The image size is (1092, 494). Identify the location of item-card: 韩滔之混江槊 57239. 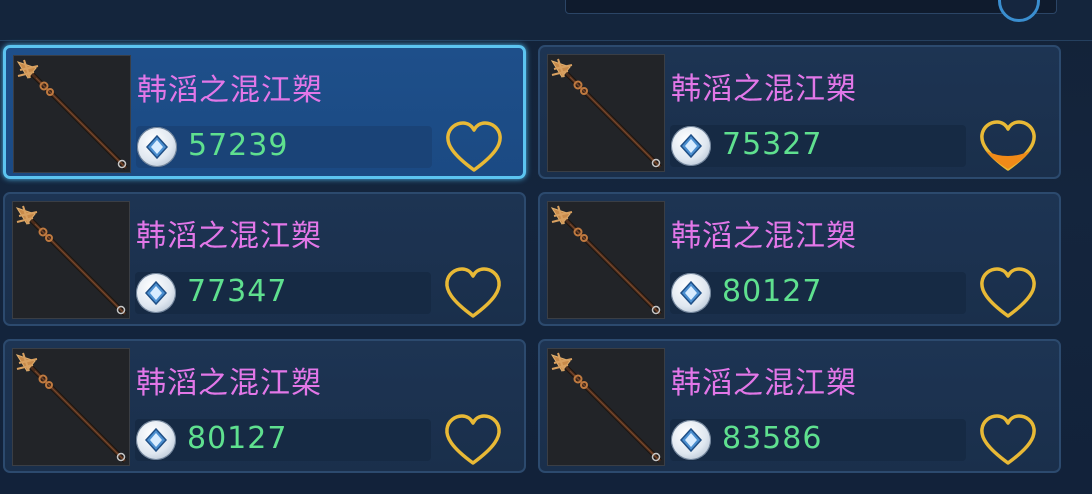
(264, 112).